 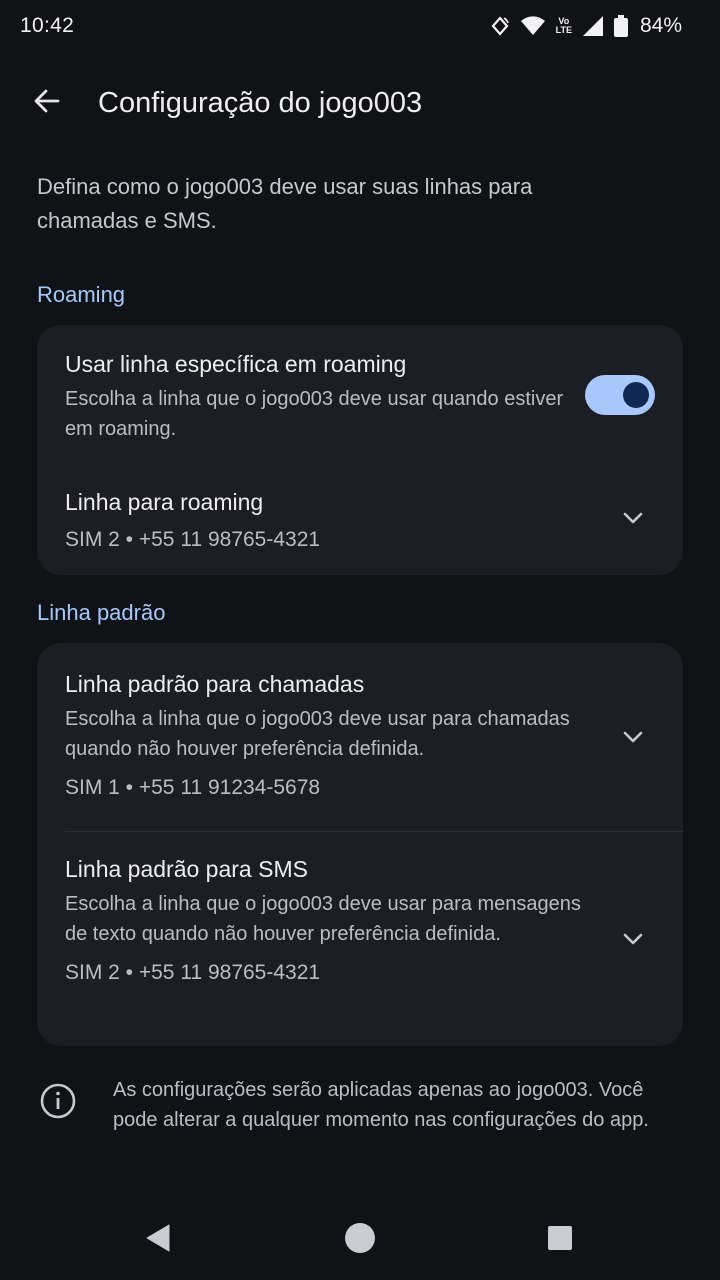 I want to click on section-label-default-line: Linha padrão, so click(x=101, y=612).